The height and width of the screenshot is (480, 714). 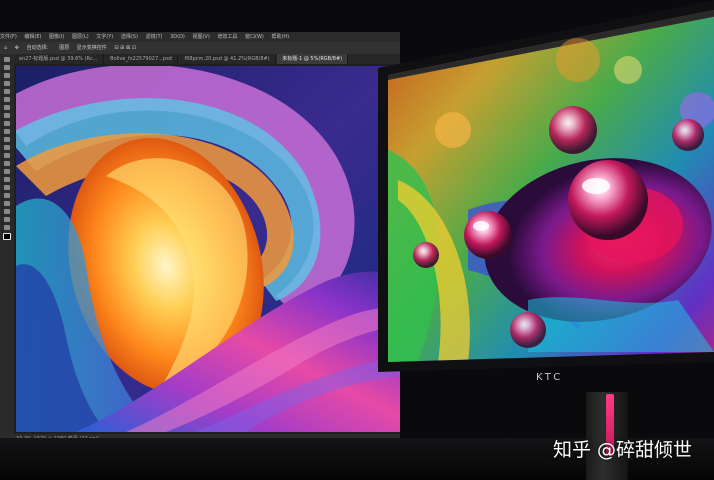 What do you see at coordinates (7, 219) in the screenshot?
I see `zoom-tool-icon` at bounding box center [7, 219].